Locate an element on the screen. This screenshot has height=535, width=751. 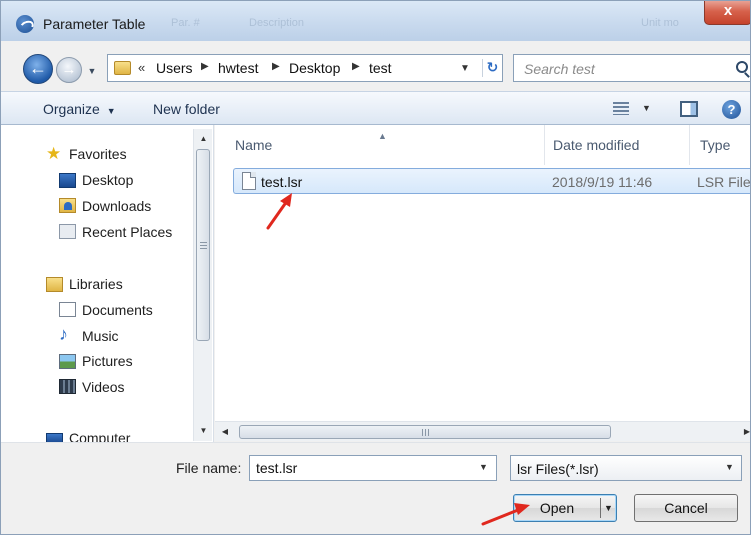
view-options-dropdown: ▼ is located at coordinates (646, 108).